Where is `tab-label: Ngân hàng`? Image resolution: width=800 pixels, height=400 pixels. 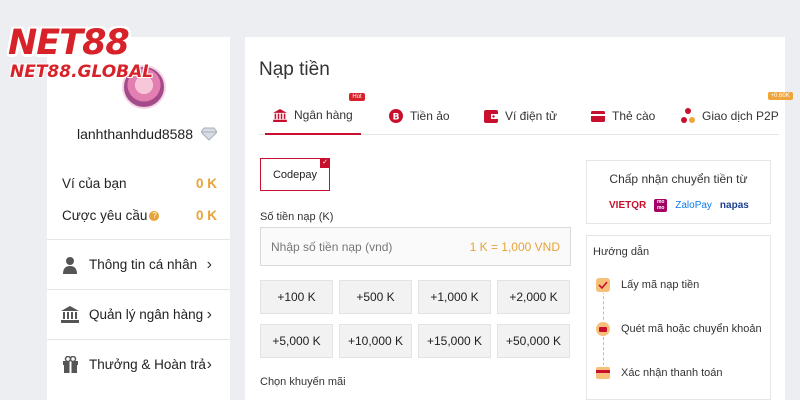 tab-label: Ngân hàng is located at coordinates (323, 115).